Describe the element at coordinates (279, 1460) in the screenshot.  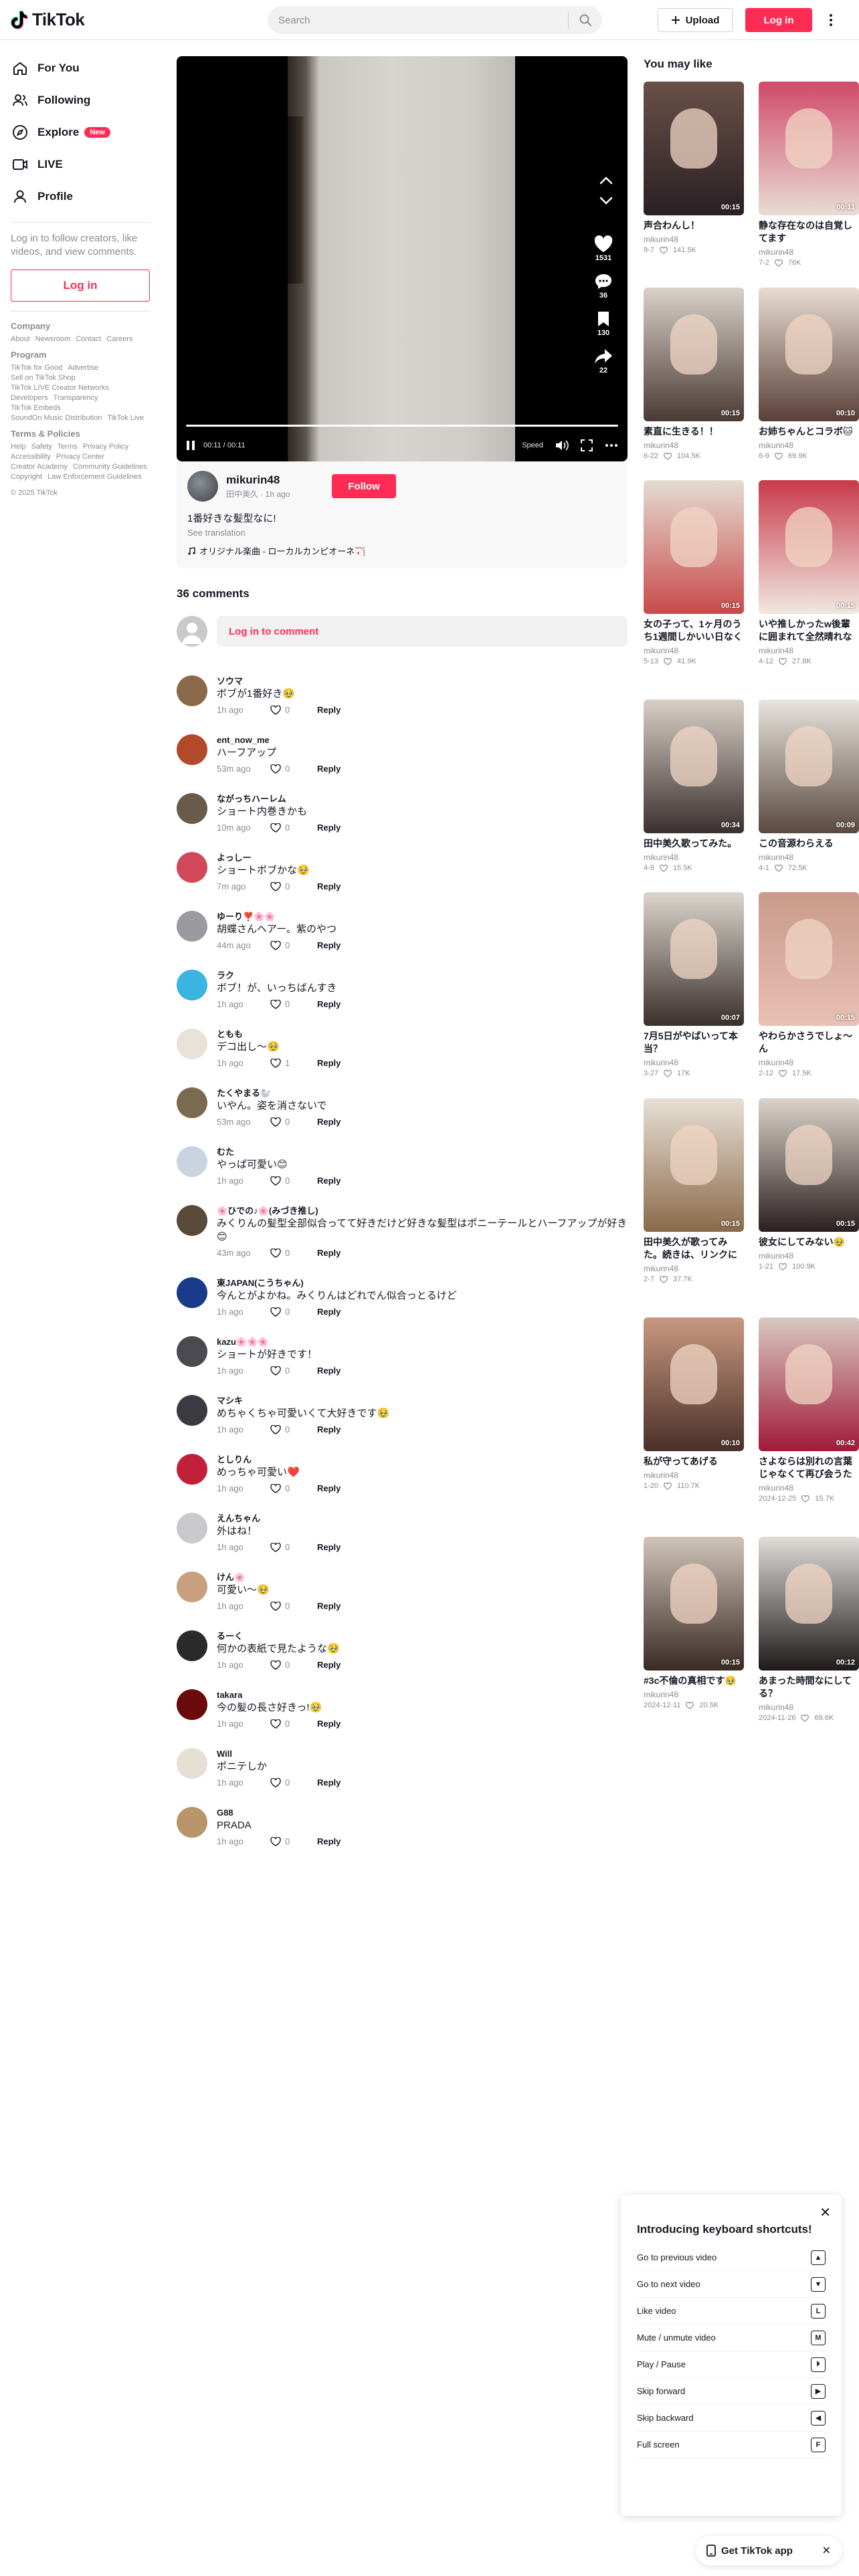
I see `comment-username: としりん` at that location.